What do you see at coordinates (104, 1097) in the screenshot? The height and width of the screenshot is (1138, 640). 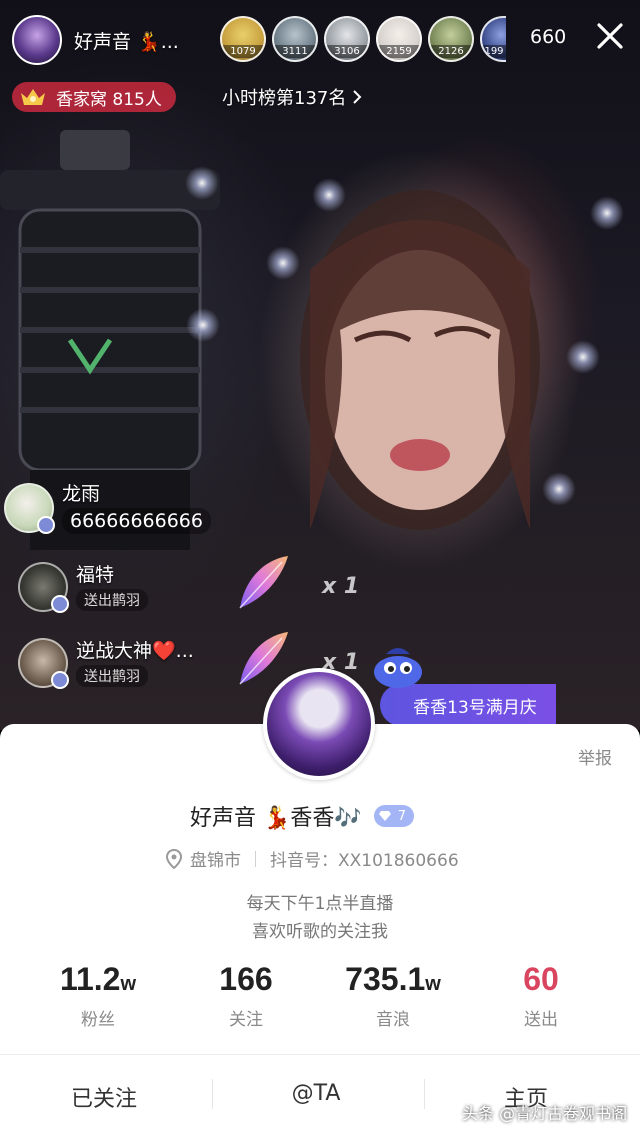 I see `followed-button: 已关注` at bounding box center [104, 1097].